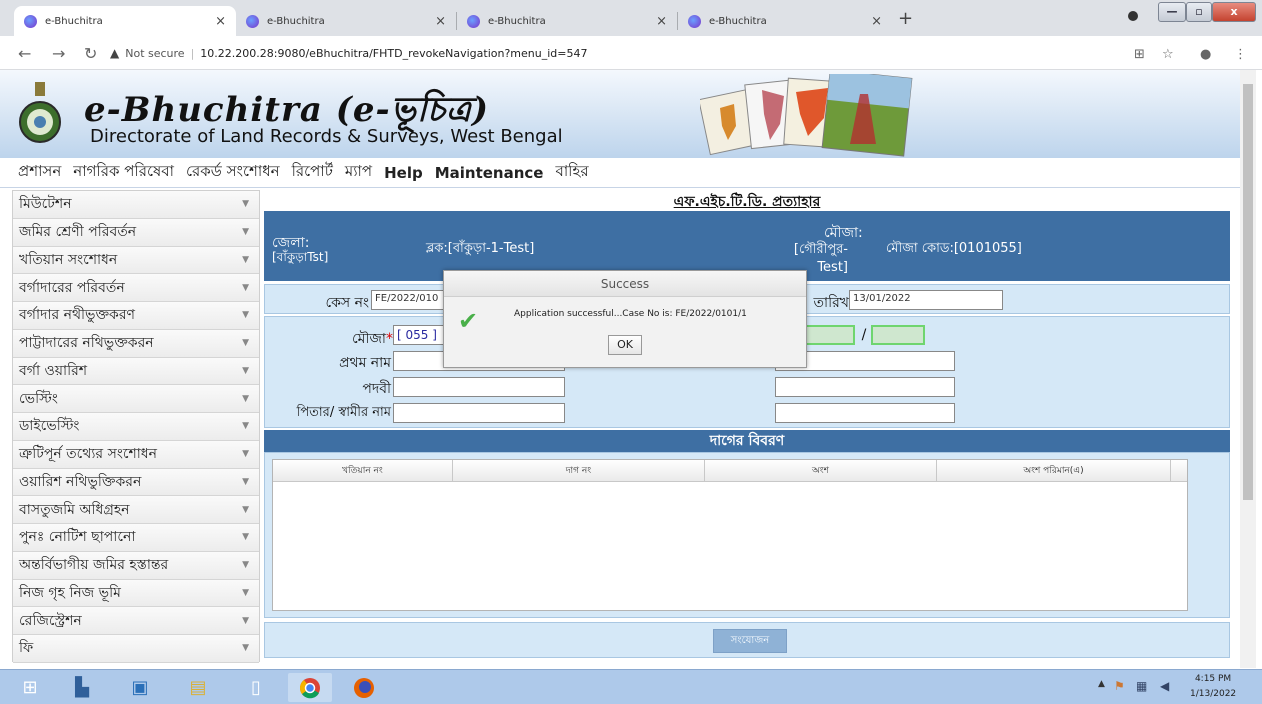 The width and height of the screenshot is (1262, 704). Describe the element at coordinates (78, 232) in the screenshot. I see `sidebar-item-label: জমির শ্রেণী পরিবর্তন` at that location.